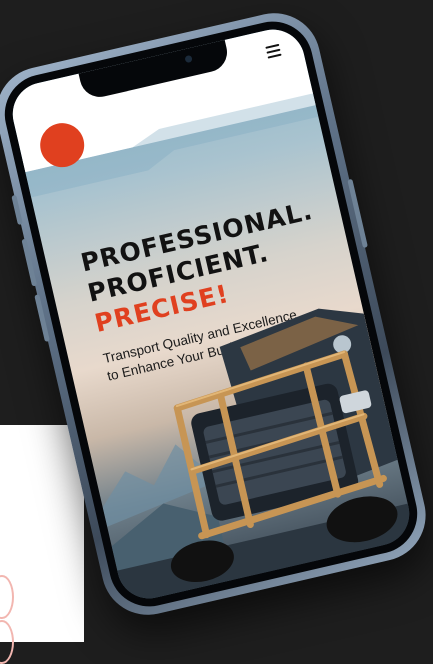 Image resolution: width=433 pixels, height=664 pixels. I want to click on hamburger-menu-icon, so click(273, 51).